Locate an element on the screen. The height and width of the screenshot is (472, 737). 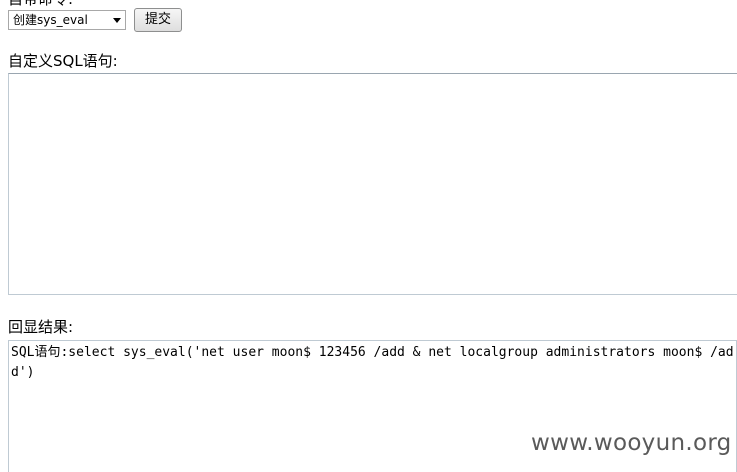
chevron-down-icon is located at coordinates (117, 20).